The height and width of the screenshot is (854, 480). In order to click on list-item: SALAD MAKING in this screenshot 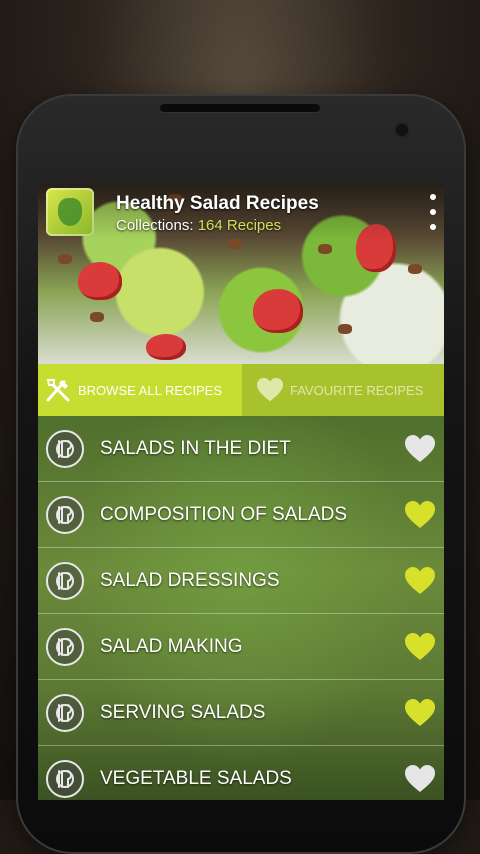, I will do `click(241, 647)`.